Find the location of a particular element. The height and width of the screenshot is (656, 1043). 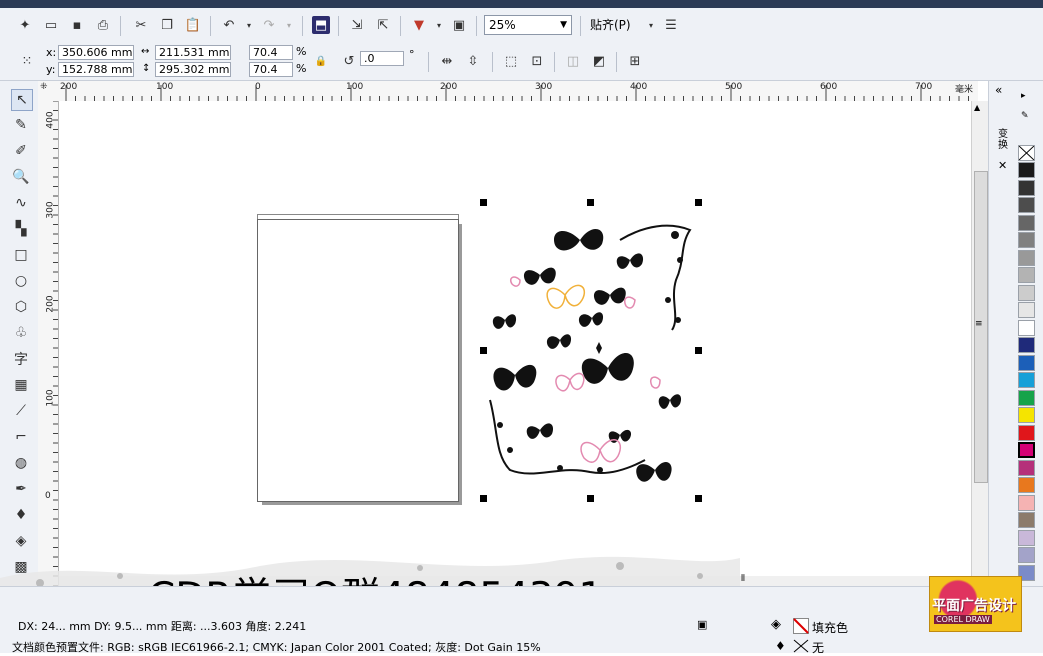

basic-shapes-icon: ♧ is located at coordinates (21, 333).